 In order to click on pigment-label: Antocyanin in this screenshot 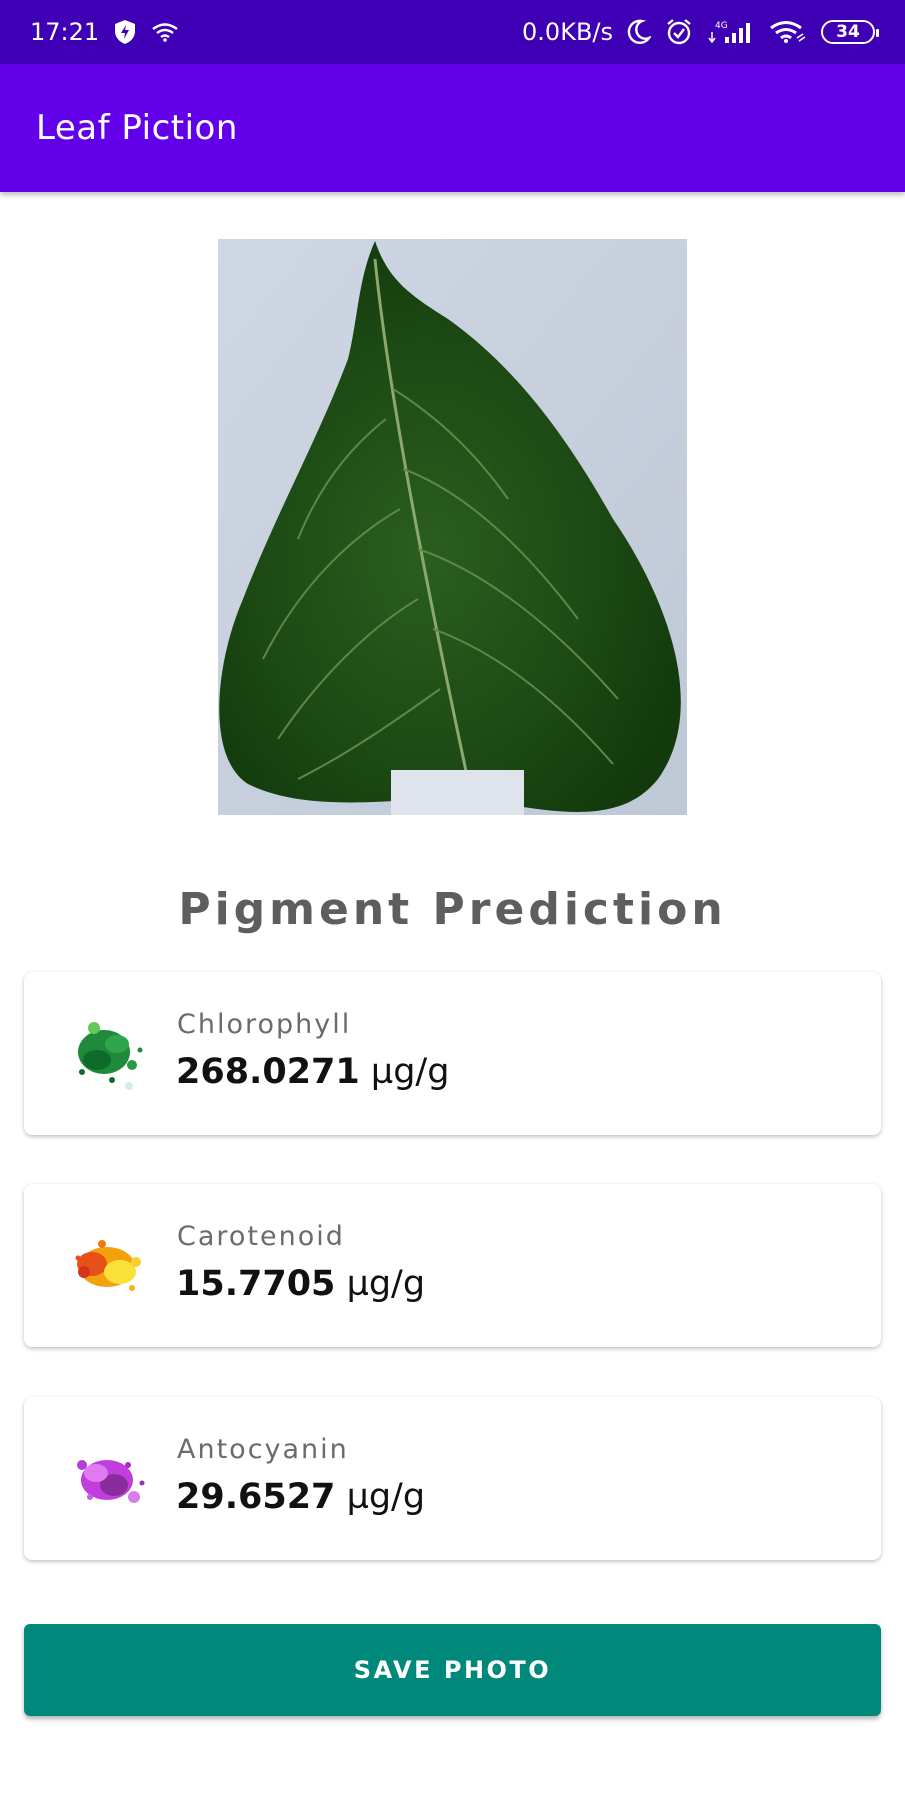, I will do `click(263, 1449)`.